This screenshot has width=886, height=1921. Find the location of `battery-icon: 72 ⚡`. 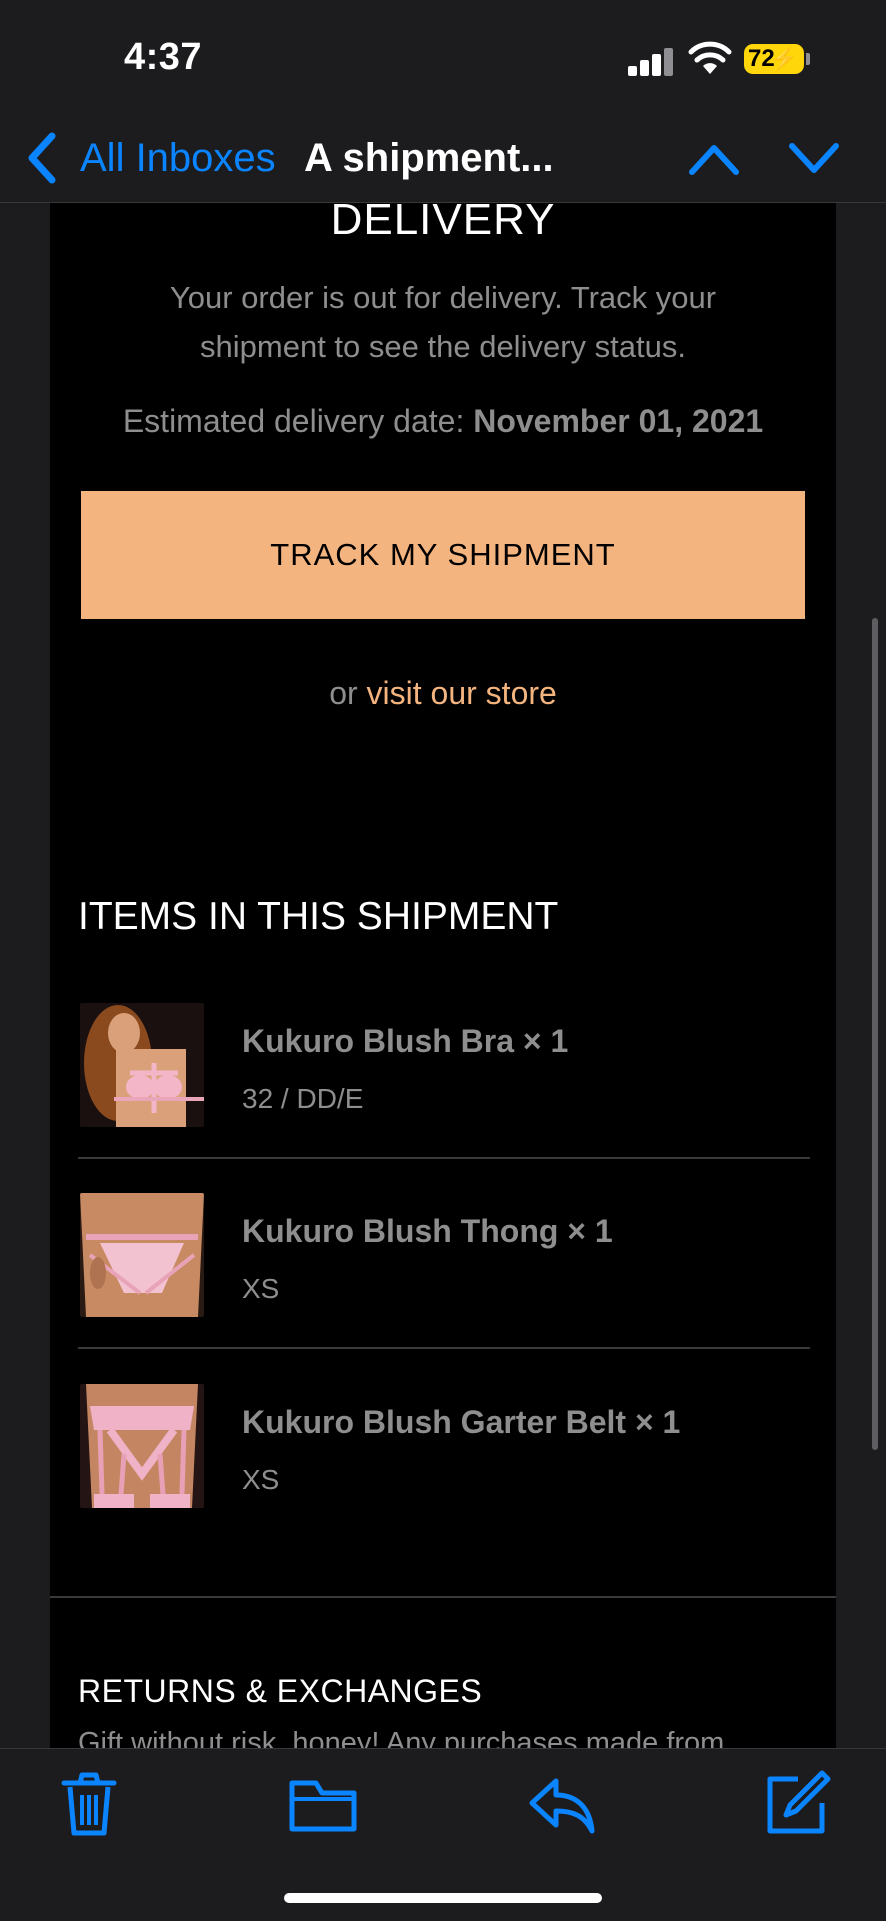

battery-icon: 72 ⚡ is located at coordinates (774, 59).